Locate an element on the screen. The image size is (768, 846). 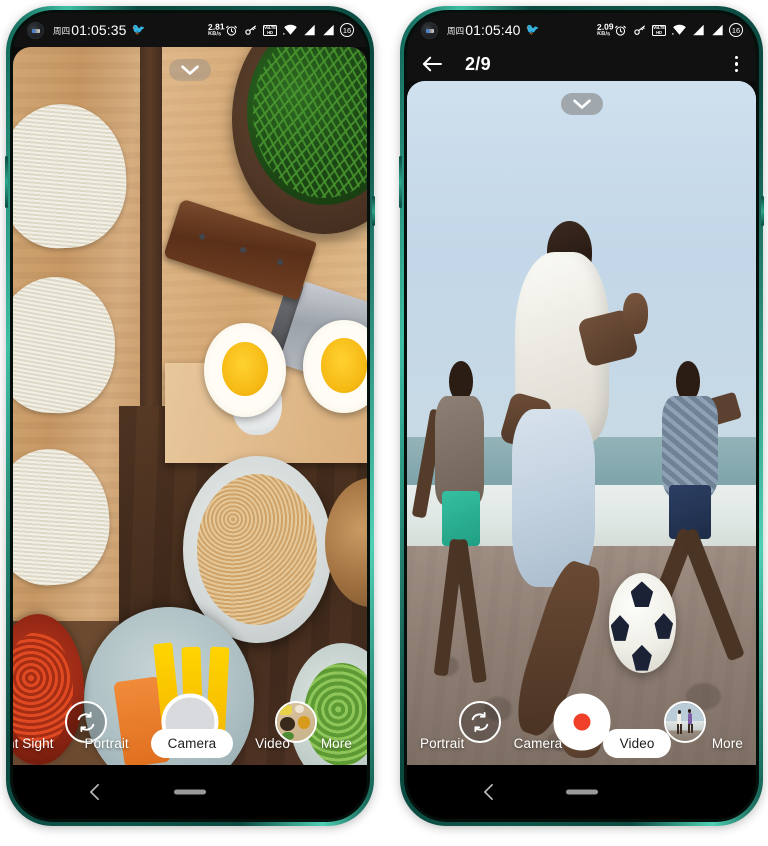
left-player-shorts is located at coordinates (461, 519).